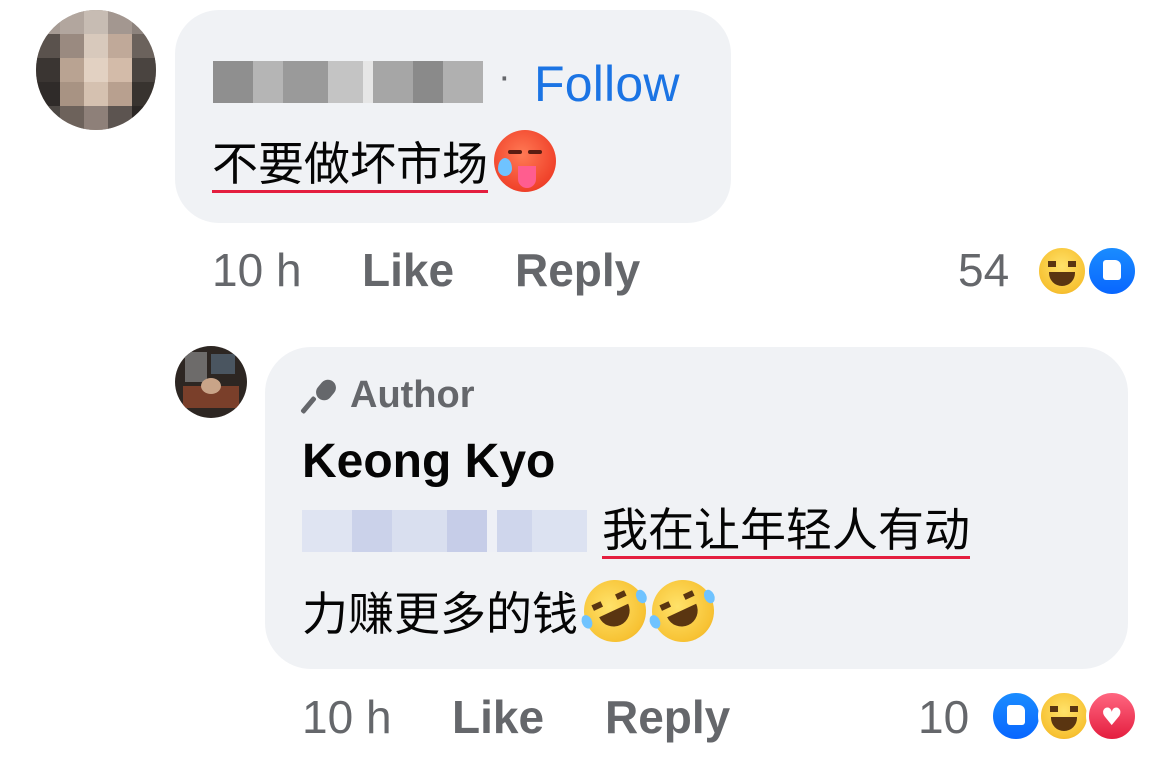 The width and height of the screenshot is (1170, 759). I want to click on comment-body: 不要做坏市场, so click(350, 164).